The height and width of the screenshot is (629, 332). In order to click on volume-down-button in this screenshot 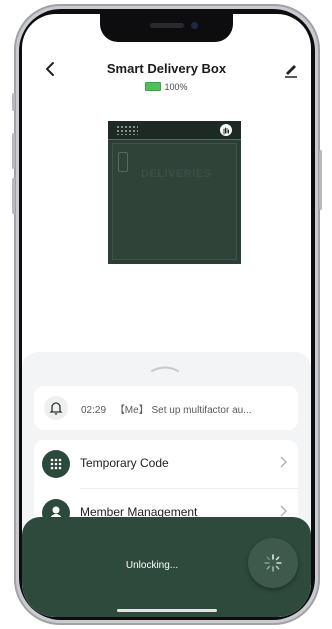, I will do `click(13, 196)`.